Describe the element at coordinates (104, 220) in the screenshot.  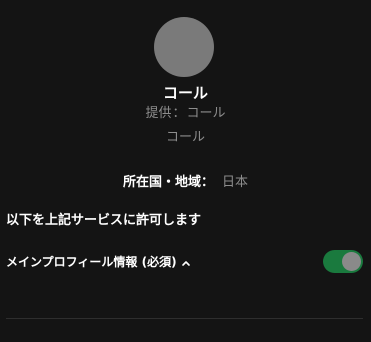
I see `permission-heading: 以下を上記サービスに許可します` at that location.